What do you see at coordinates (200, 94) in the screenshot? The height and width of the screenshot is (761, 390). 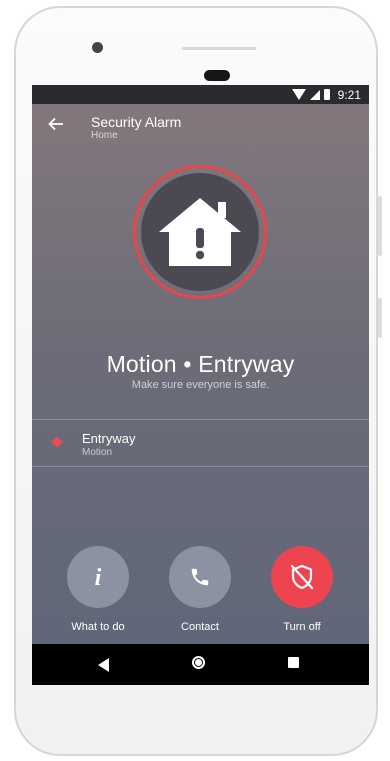 I see `status-bar: 9:21` at bounding box center [200, 94].